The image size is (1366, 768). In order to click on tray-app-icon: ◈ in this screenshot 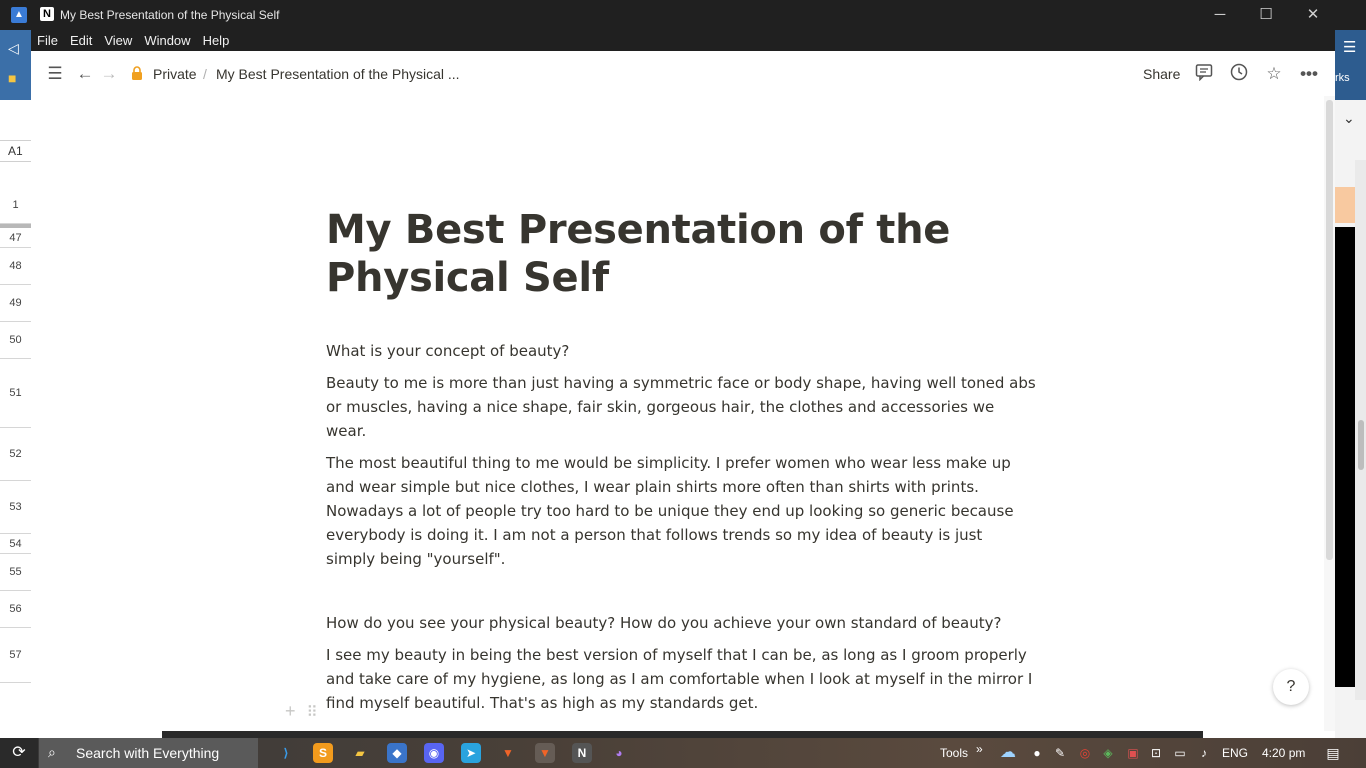, I will do `click(1108, 753)`.